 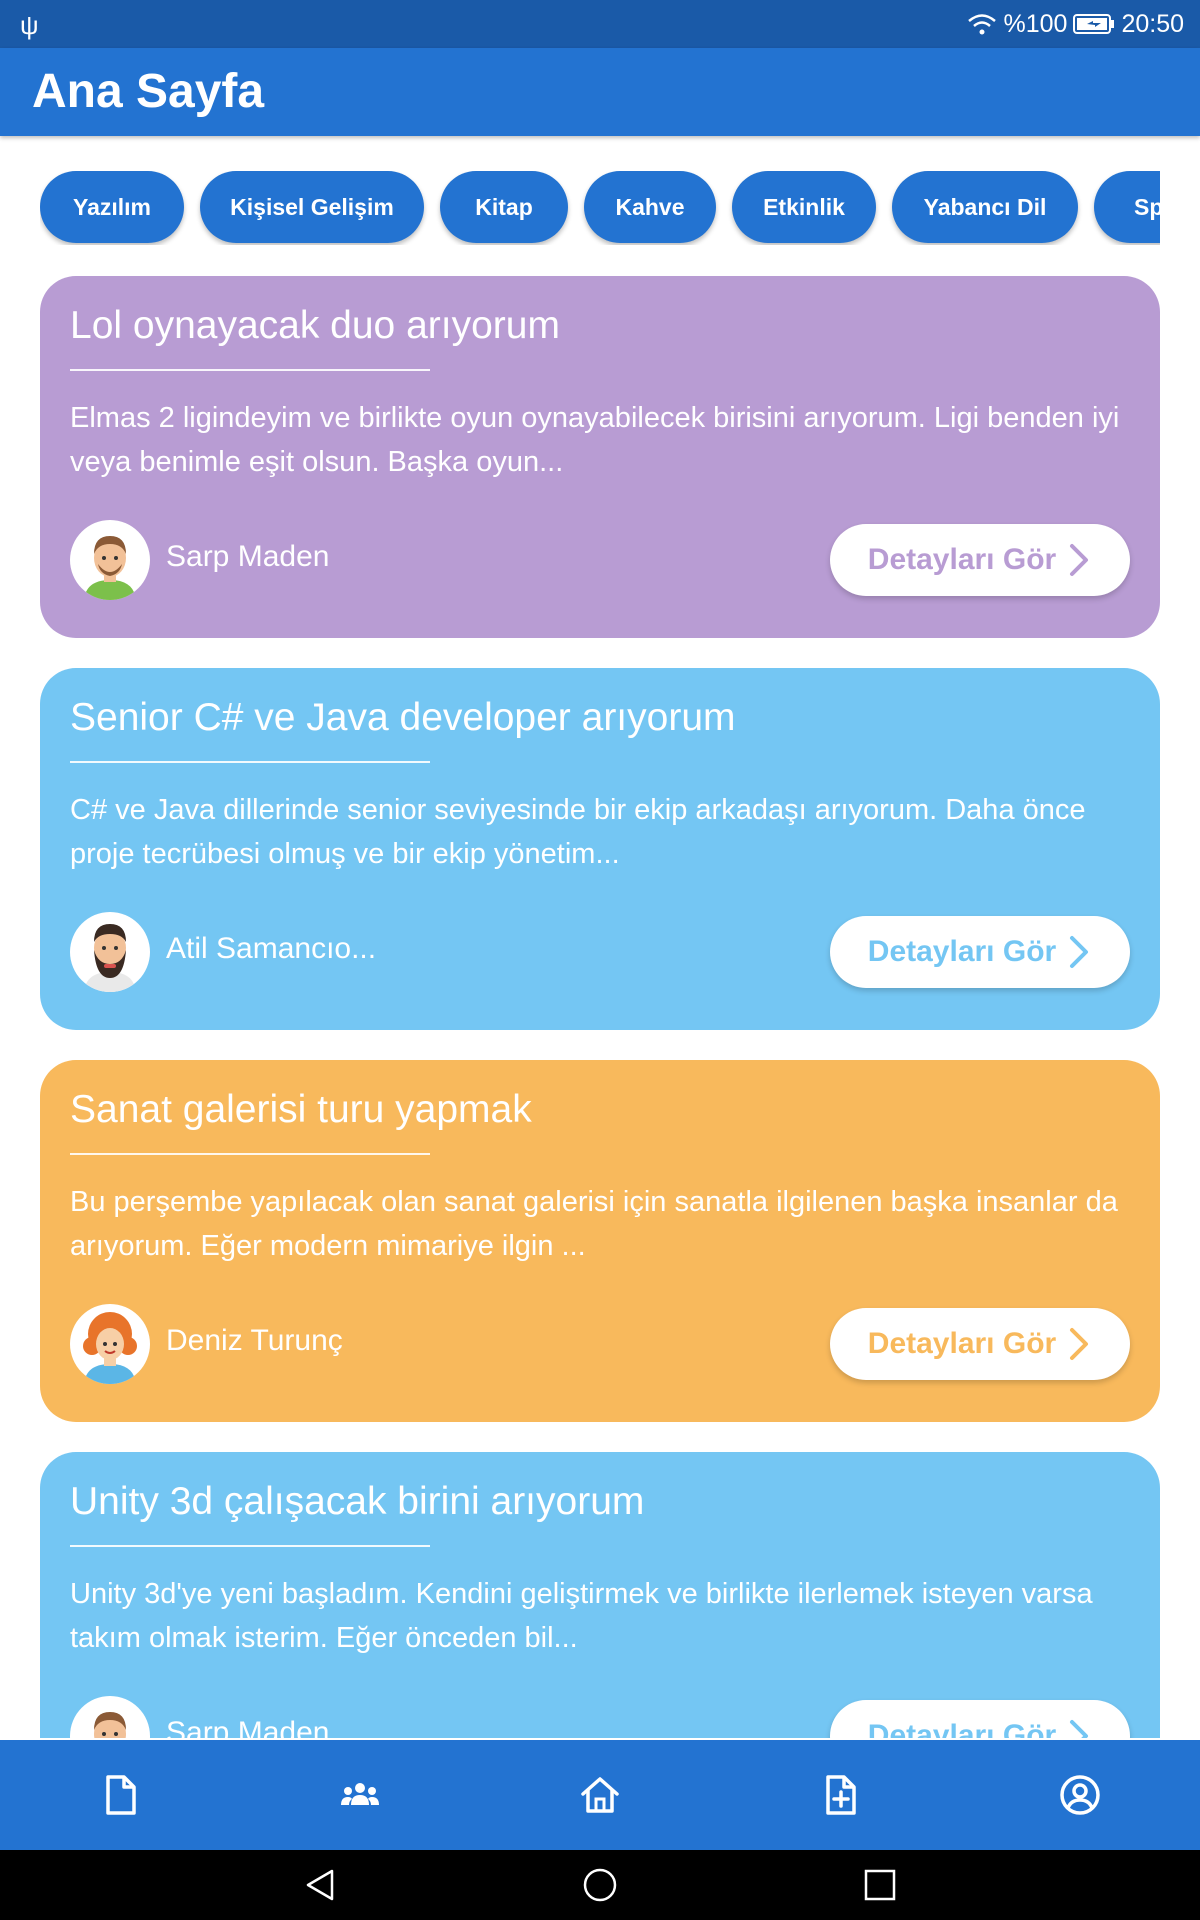 I want to click on clock: 20:50, so click(x=1152, y=23).